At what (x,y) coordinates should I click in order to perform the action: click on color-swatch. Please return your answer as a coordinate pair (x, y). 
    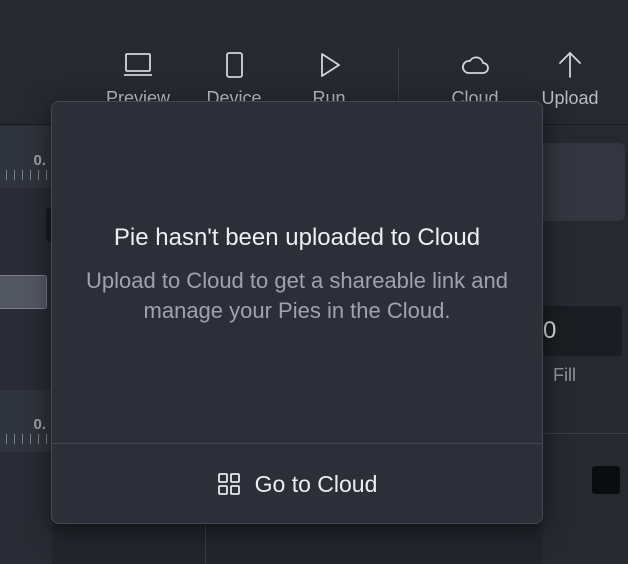
    Looking at the image, I should click on (606, 480).